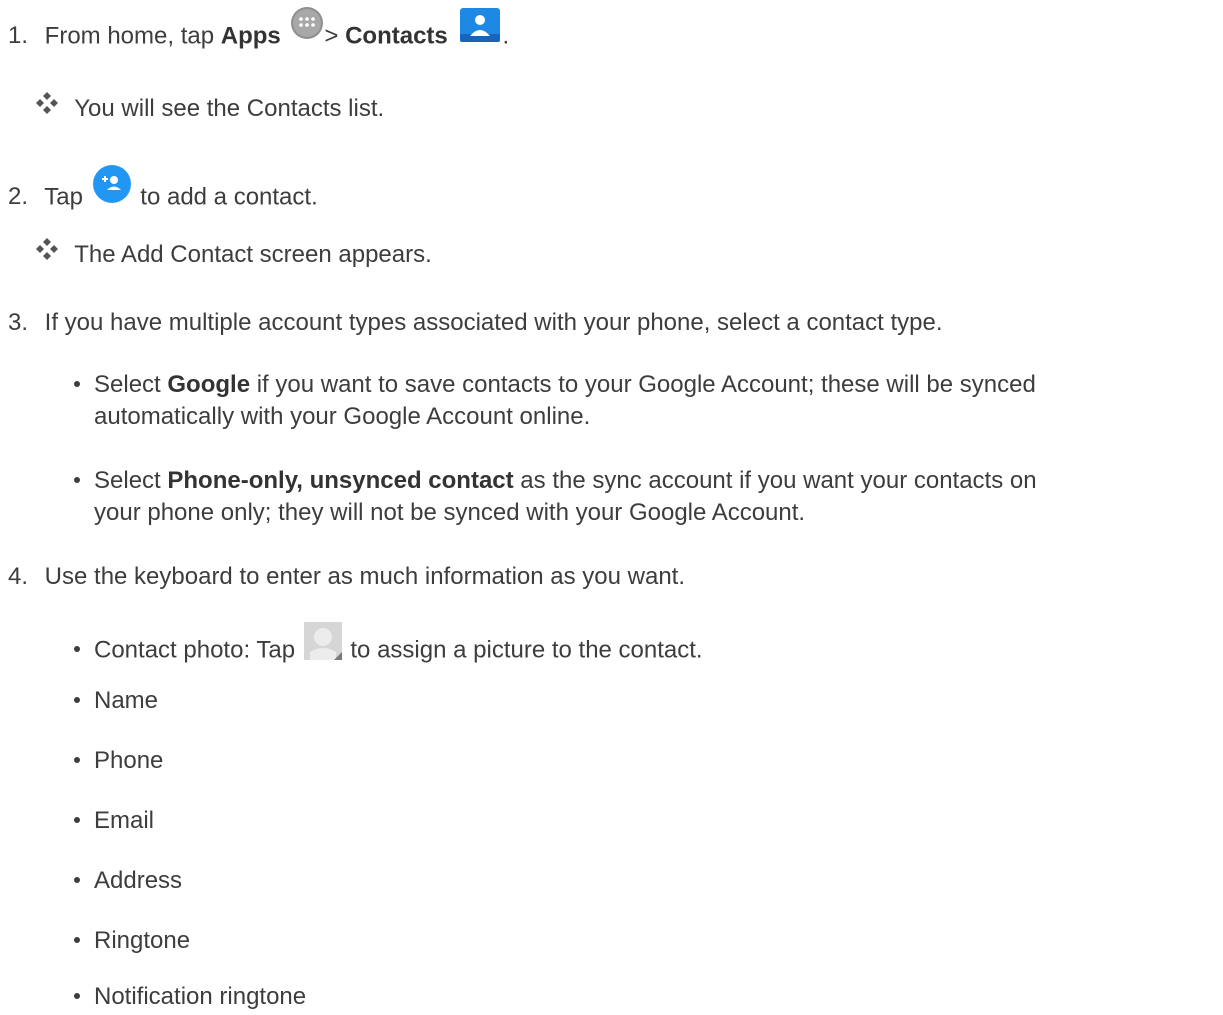 Image resolution: width=1223 pixels, height=1015 pixels. I want to click on apps-icon, so click(307, 27).